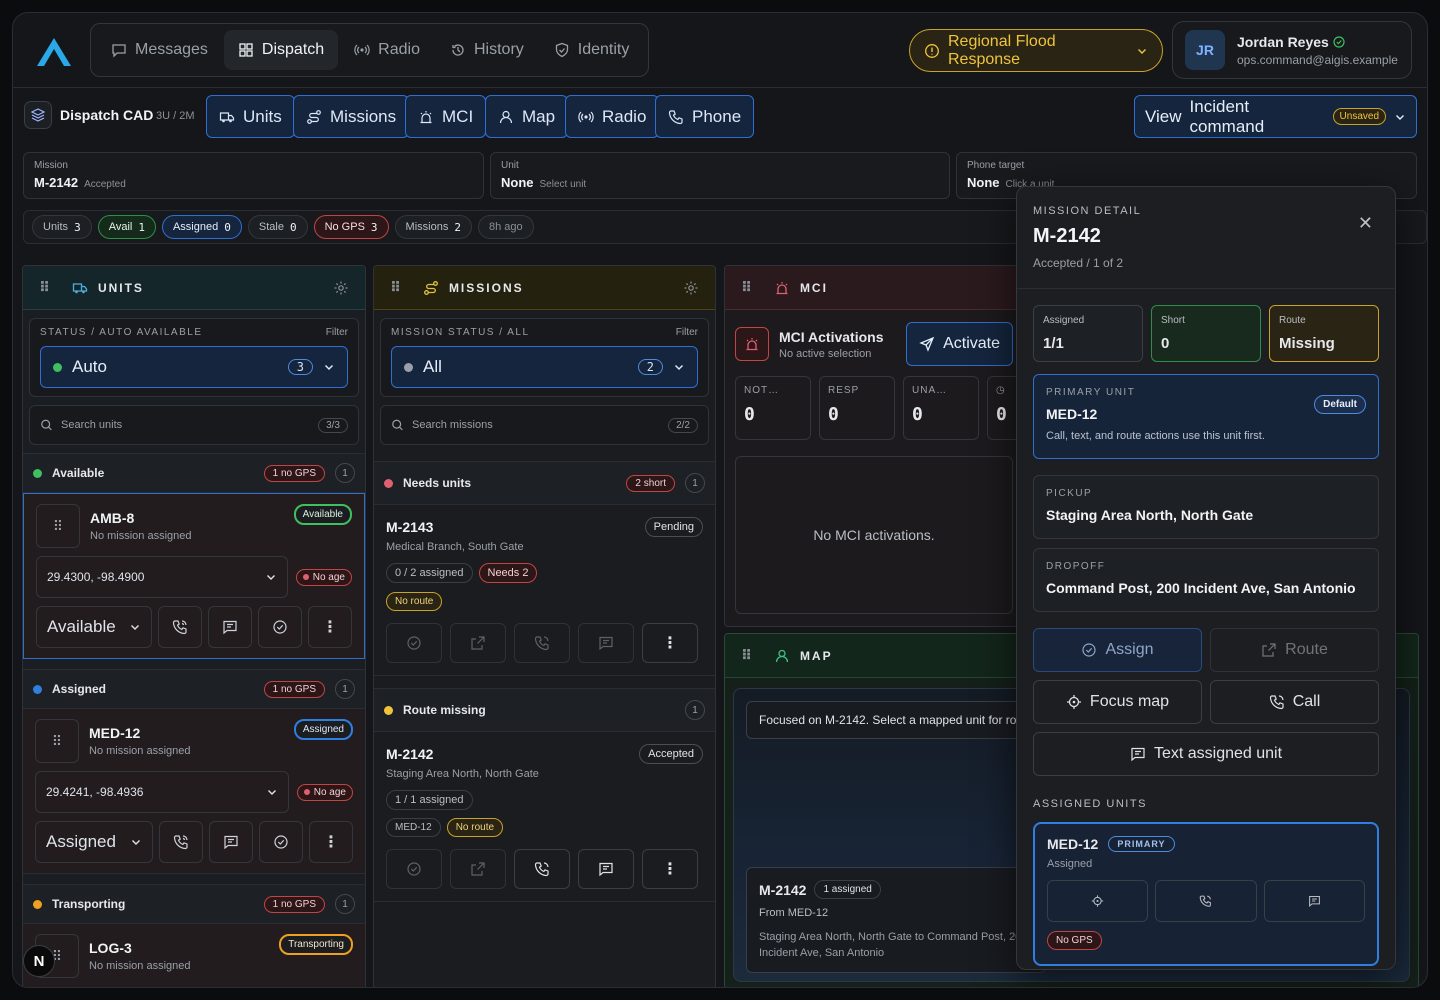 Image resolution: width=1440 pixels, height=1000 pixels. I want to click on call-unit-button, so click(1206, 901).